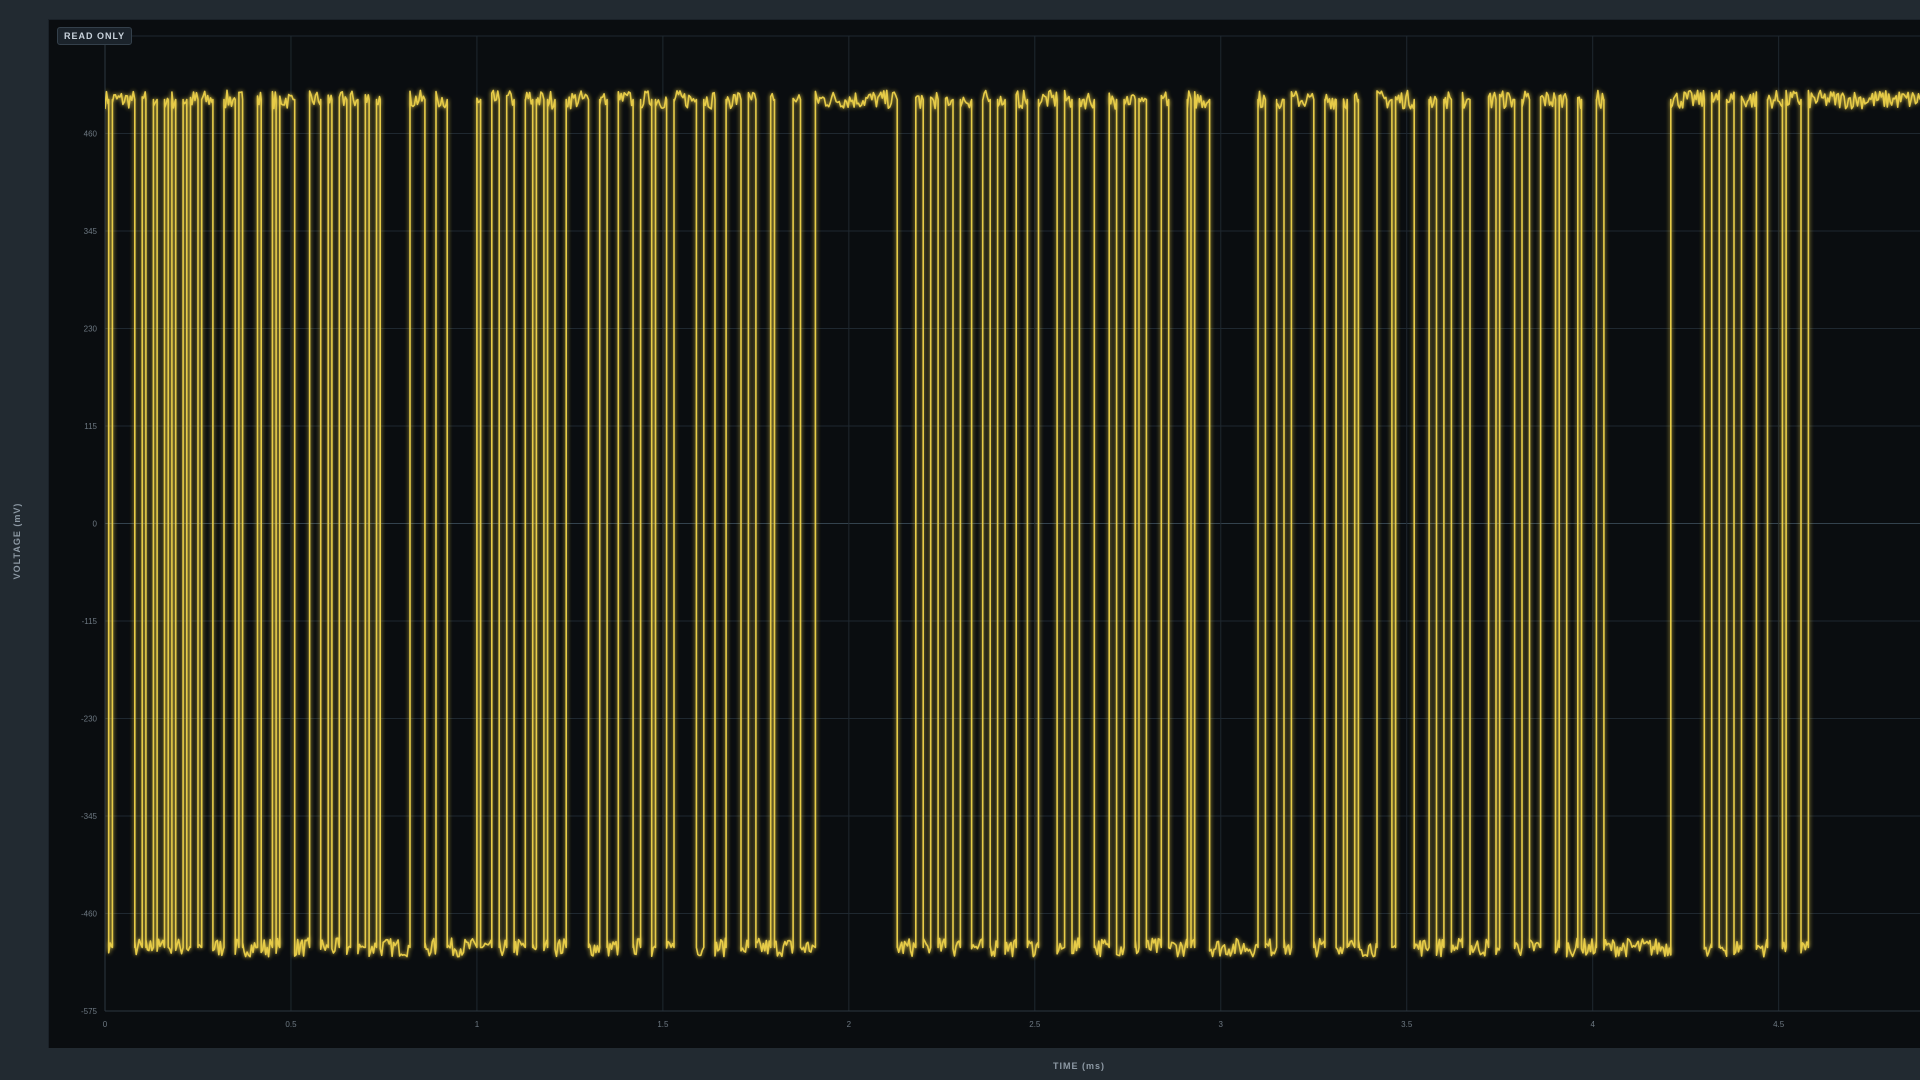  What do you see at coordinates (89, 816) in the screenshot?
I see `y-tick-label: -345` at bounding box center [89, 816].